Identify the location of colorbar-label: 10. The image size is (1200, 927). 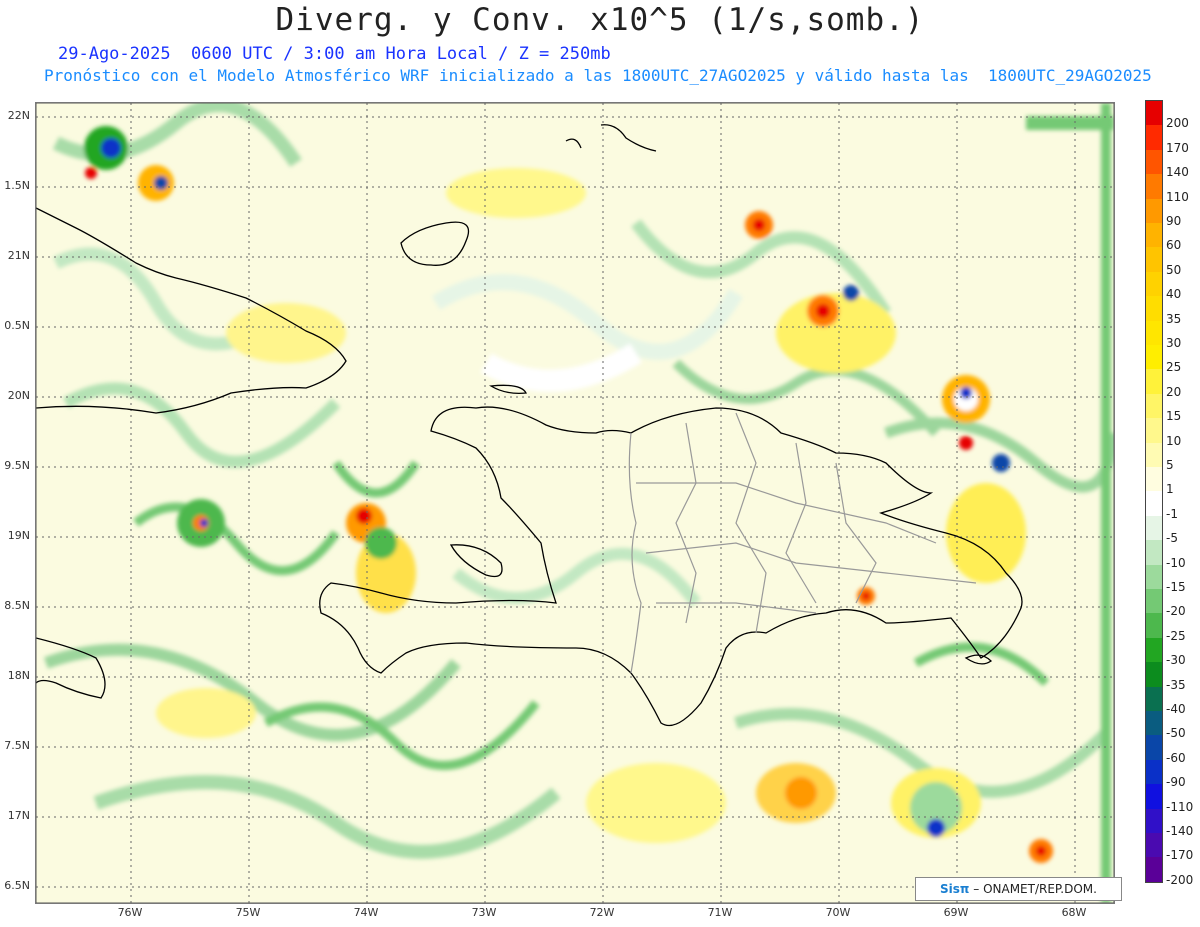
(1174, 440).